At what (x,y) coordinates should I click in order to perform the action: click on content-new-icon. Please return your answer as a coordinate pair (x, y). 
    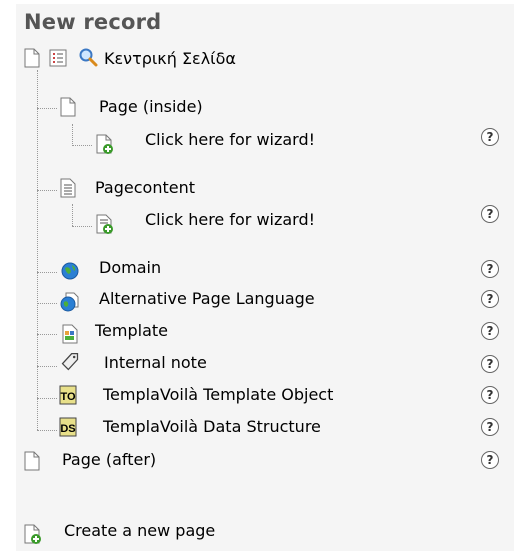
    Looking at the image, I should click on (104, 224).